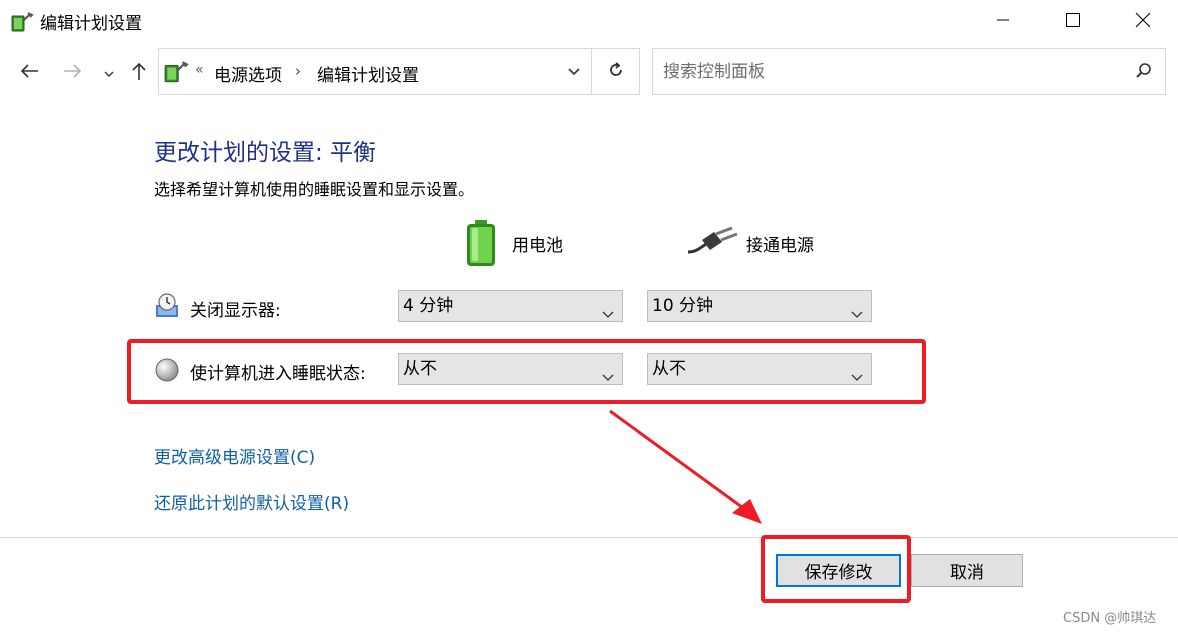 This screenshot has width=1178, height=633. What do you see at coordinates (883, 72) in the screenshot?
I see `search-input` at bounding box center [883, 72].